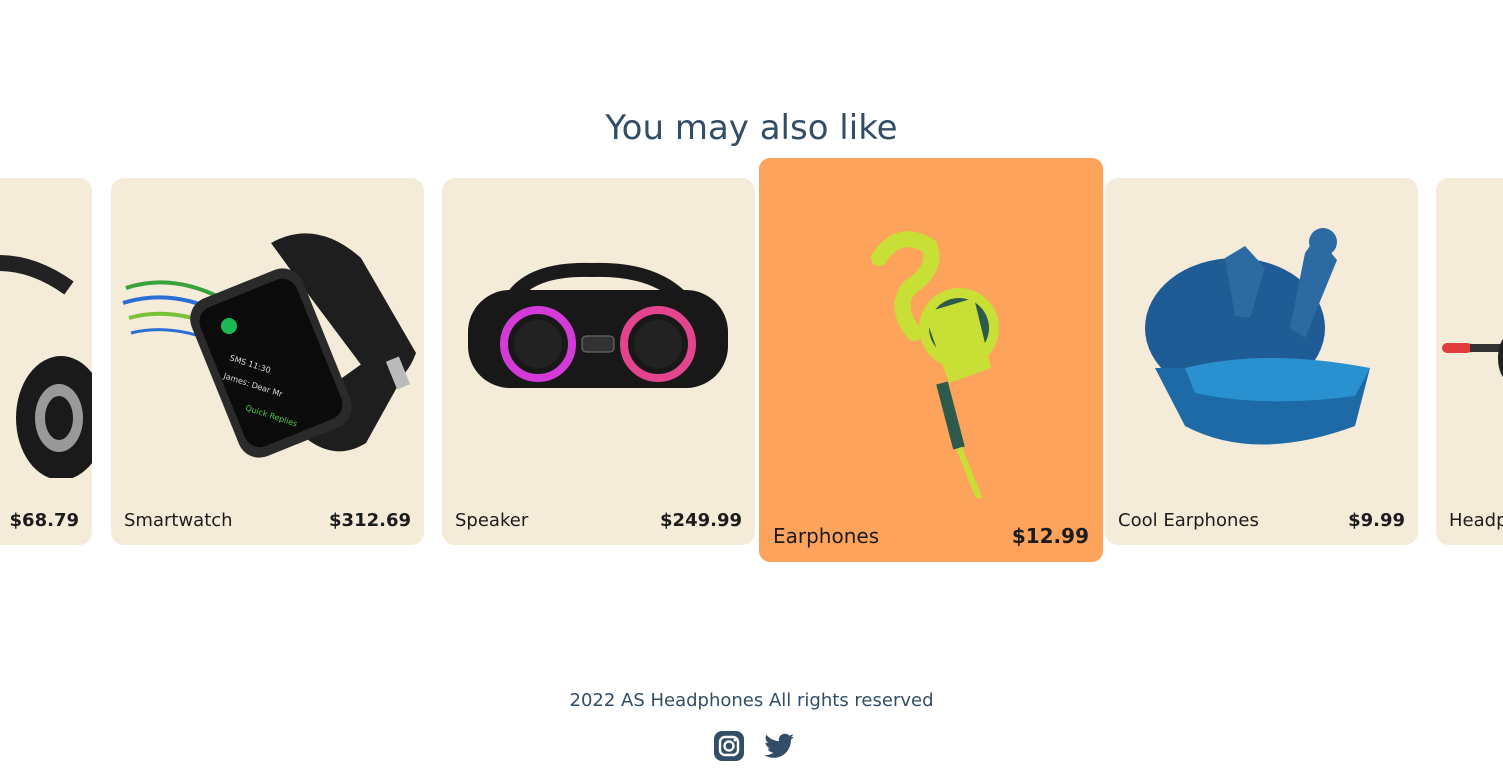  What do you see at coordinates (826, 536) in the screenshot?
I see `product-name: Earphones` at bounding box center [826, 536].